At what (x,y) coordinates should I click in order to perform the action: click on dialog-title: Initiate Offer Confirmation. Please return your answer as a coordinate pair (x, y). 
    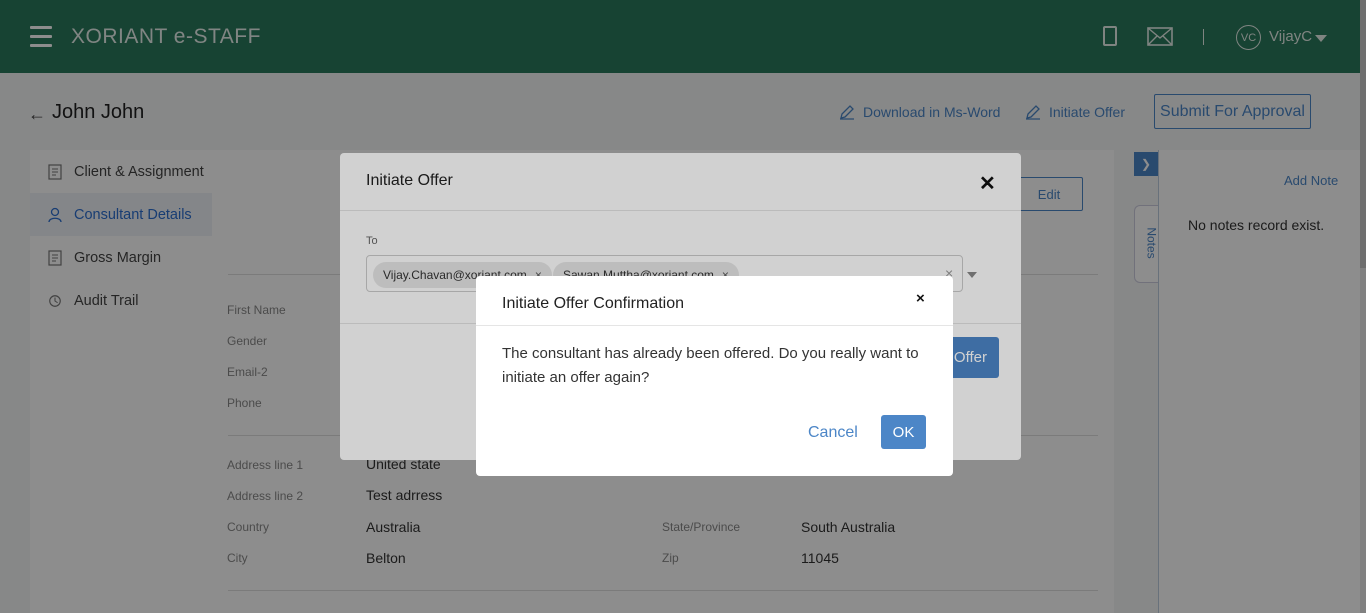
    Looking at the image, I should click on (593, 303).